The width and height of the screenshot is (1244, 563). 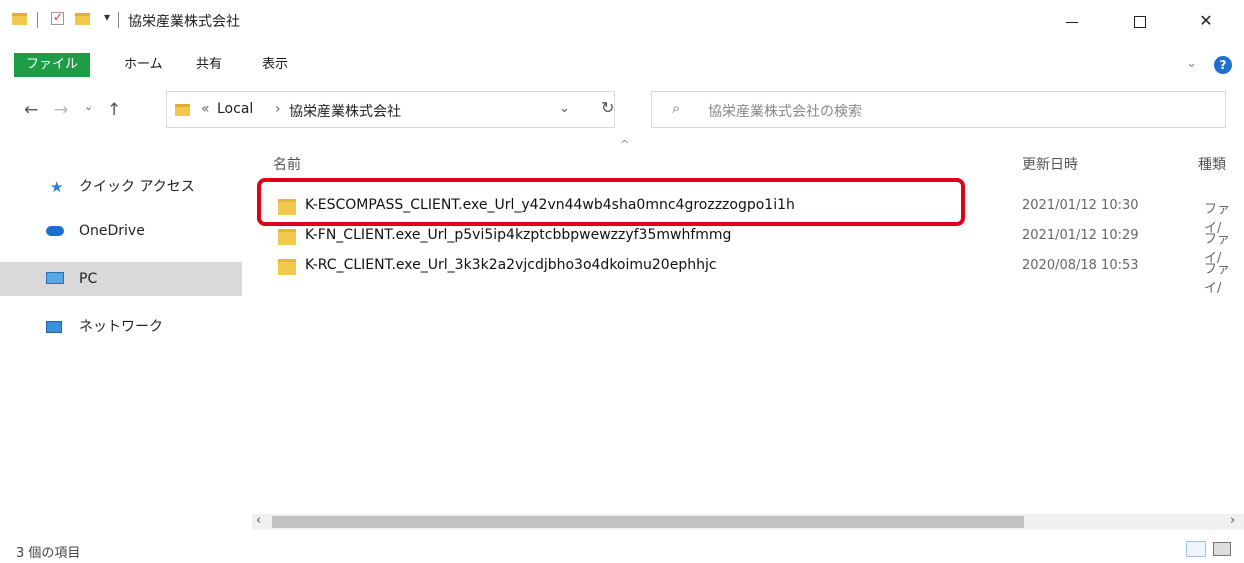 What do you see at coordinates (1222, 549) in the screenshot?
I see `large-icons-view-icon` at bounding box center [1222, 549].